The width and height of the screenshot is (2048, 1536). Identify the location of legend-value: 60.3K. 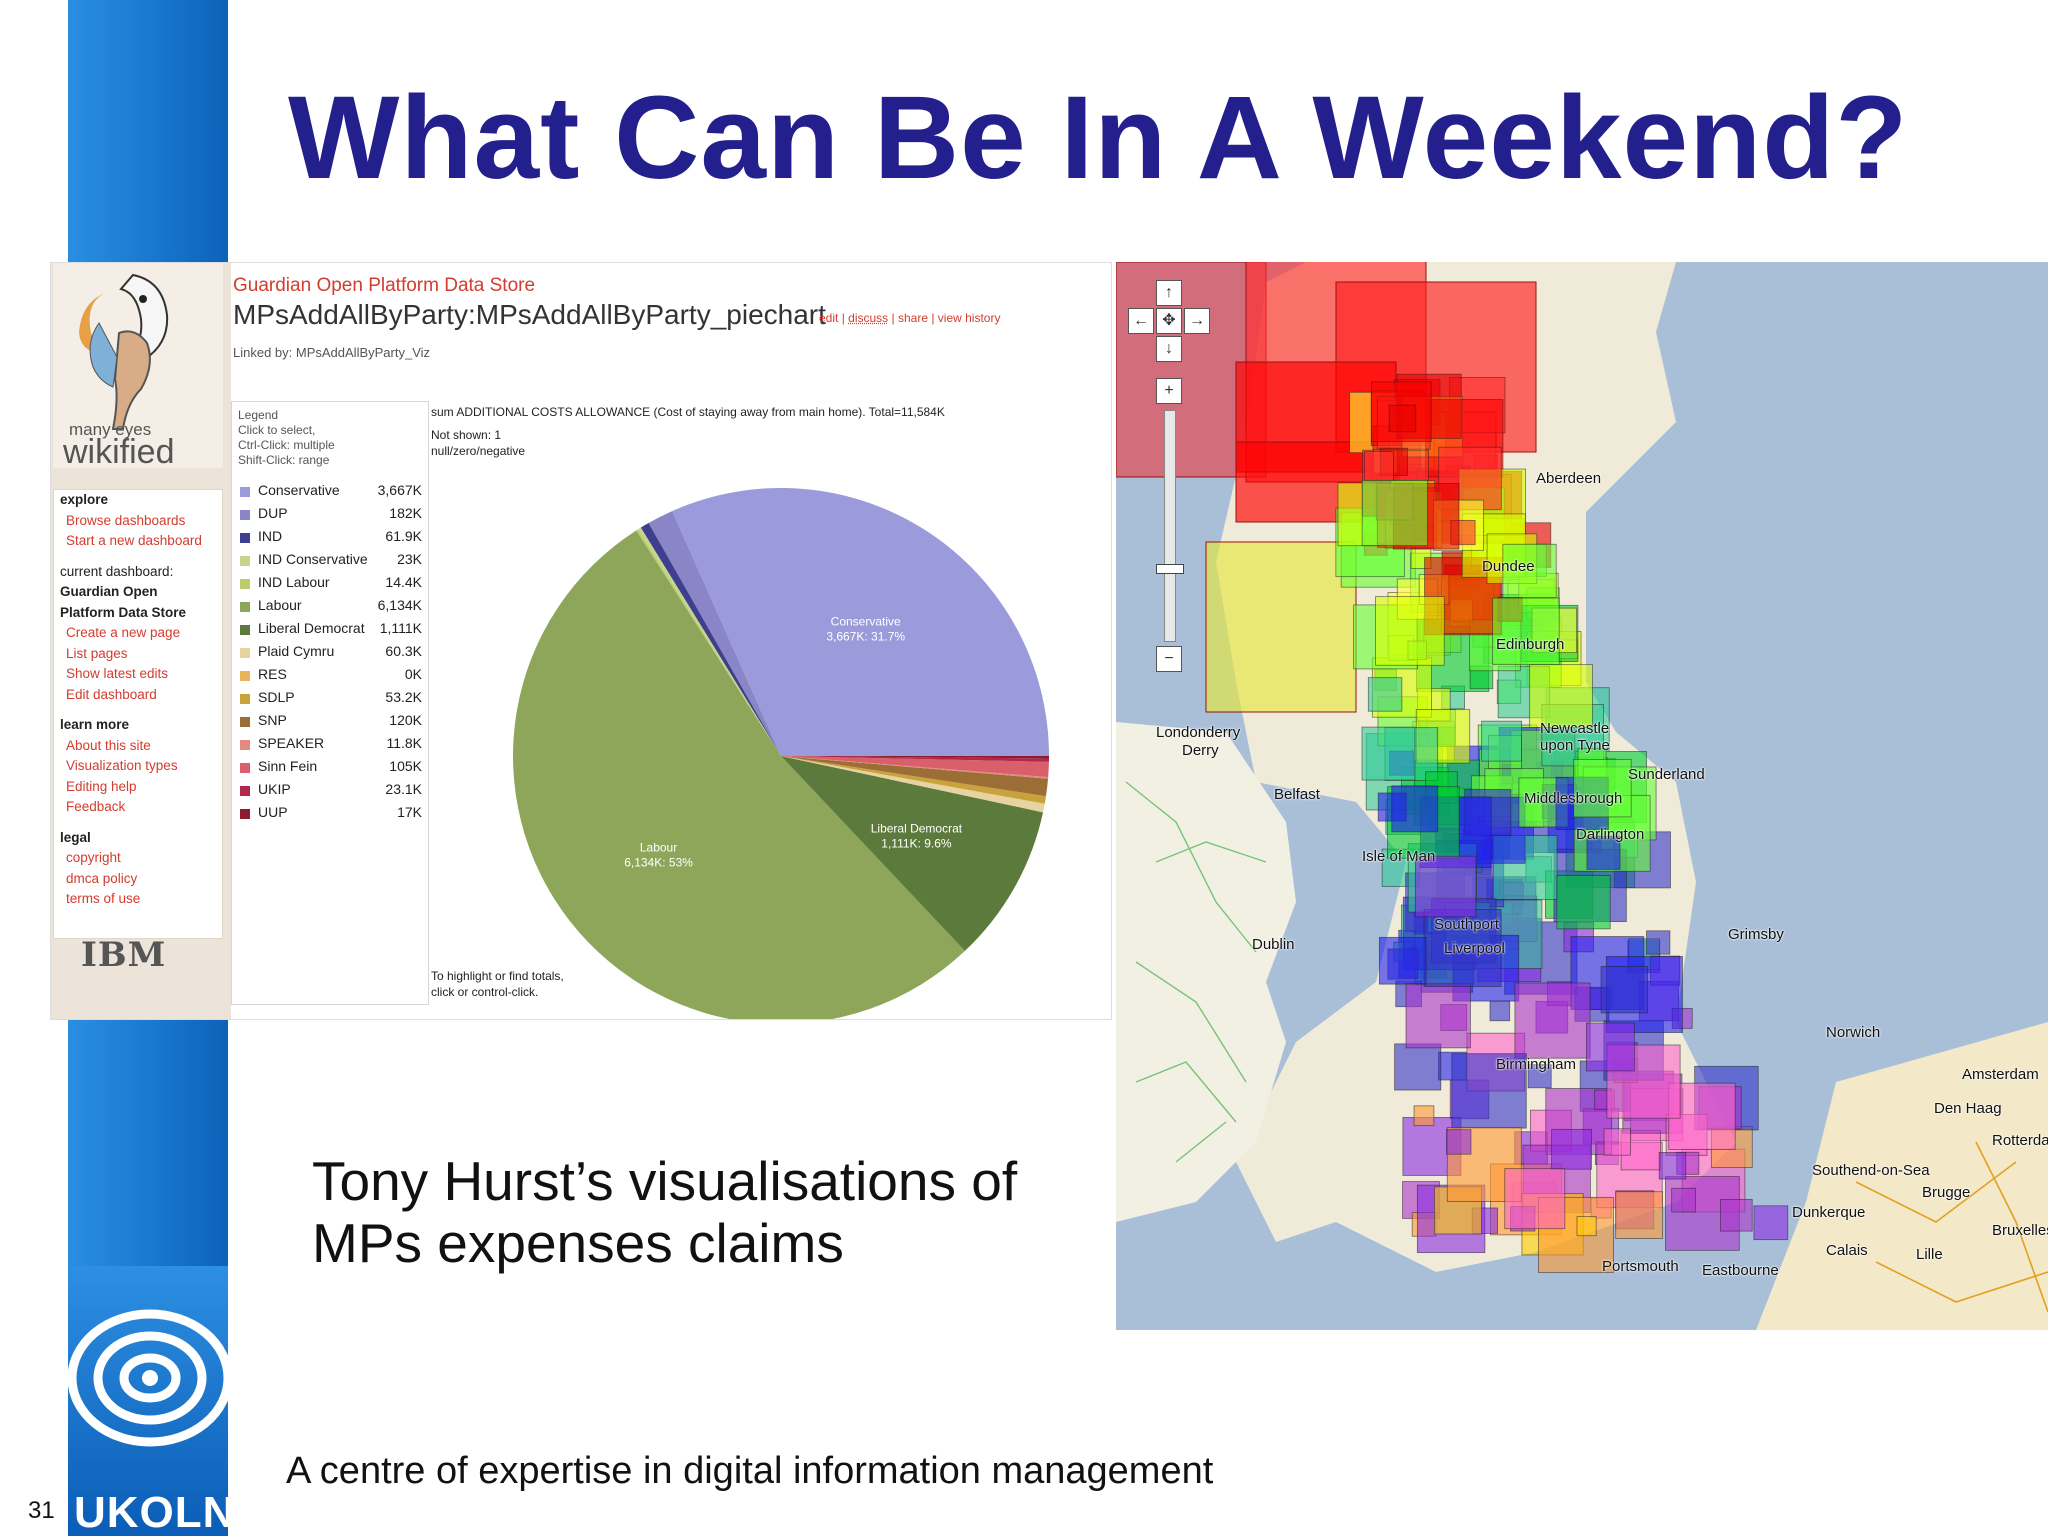
(403, 651).